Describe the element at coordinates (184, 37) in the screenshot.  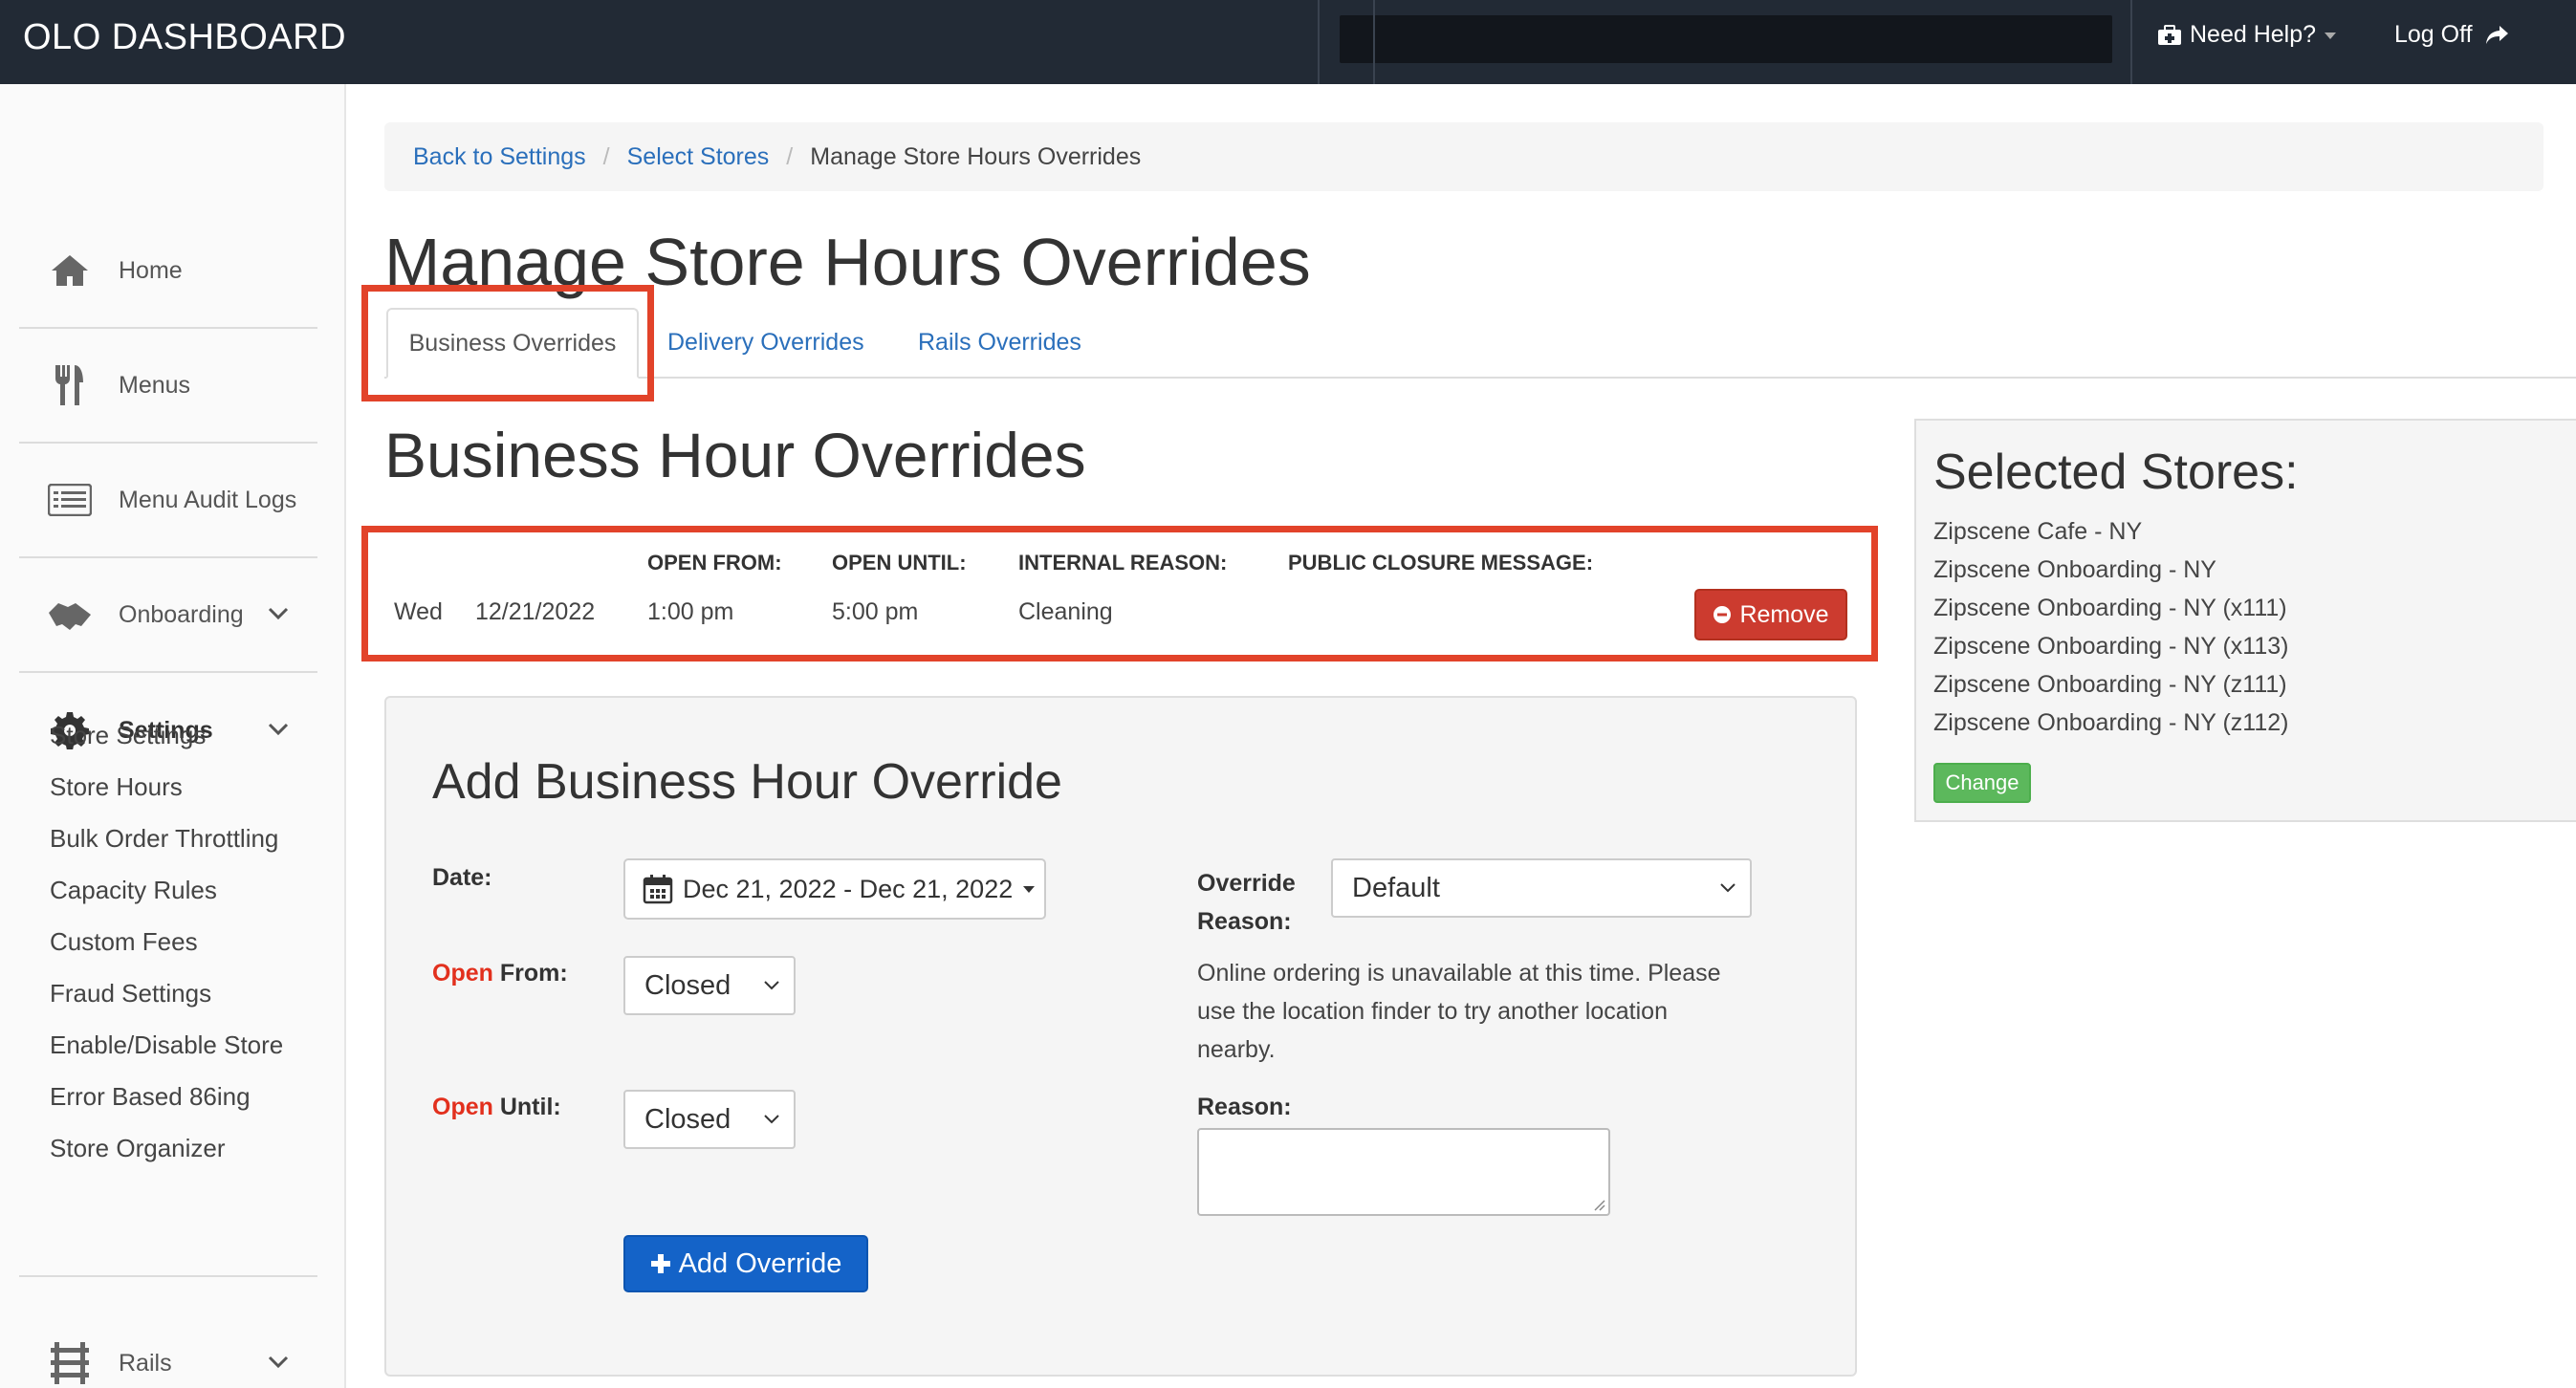
I see `app-brand: OLO DASHBOARD` at that location.